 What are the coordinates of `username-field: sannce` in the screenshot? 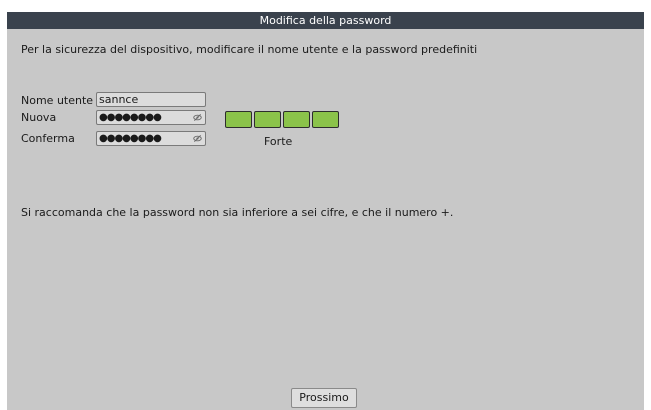 It's located at (151, 99).